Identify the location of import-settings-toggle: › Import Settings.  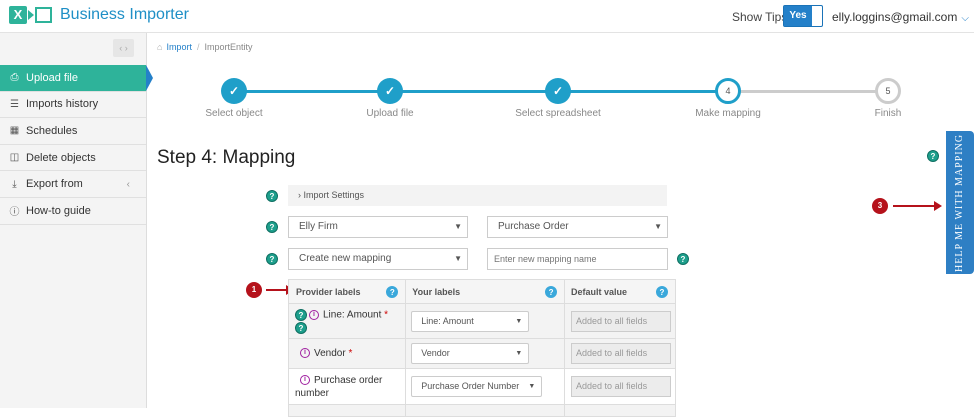
(477, 195).